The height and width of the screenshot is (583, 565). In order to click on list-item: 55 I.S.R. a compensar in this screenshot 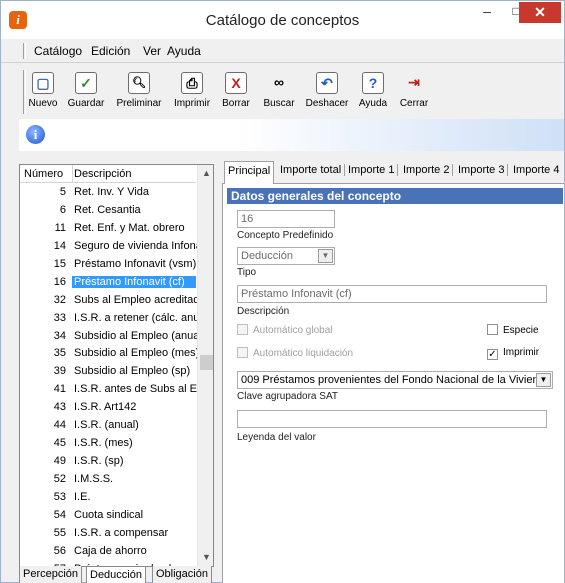, I will do `click(108, 534)`.